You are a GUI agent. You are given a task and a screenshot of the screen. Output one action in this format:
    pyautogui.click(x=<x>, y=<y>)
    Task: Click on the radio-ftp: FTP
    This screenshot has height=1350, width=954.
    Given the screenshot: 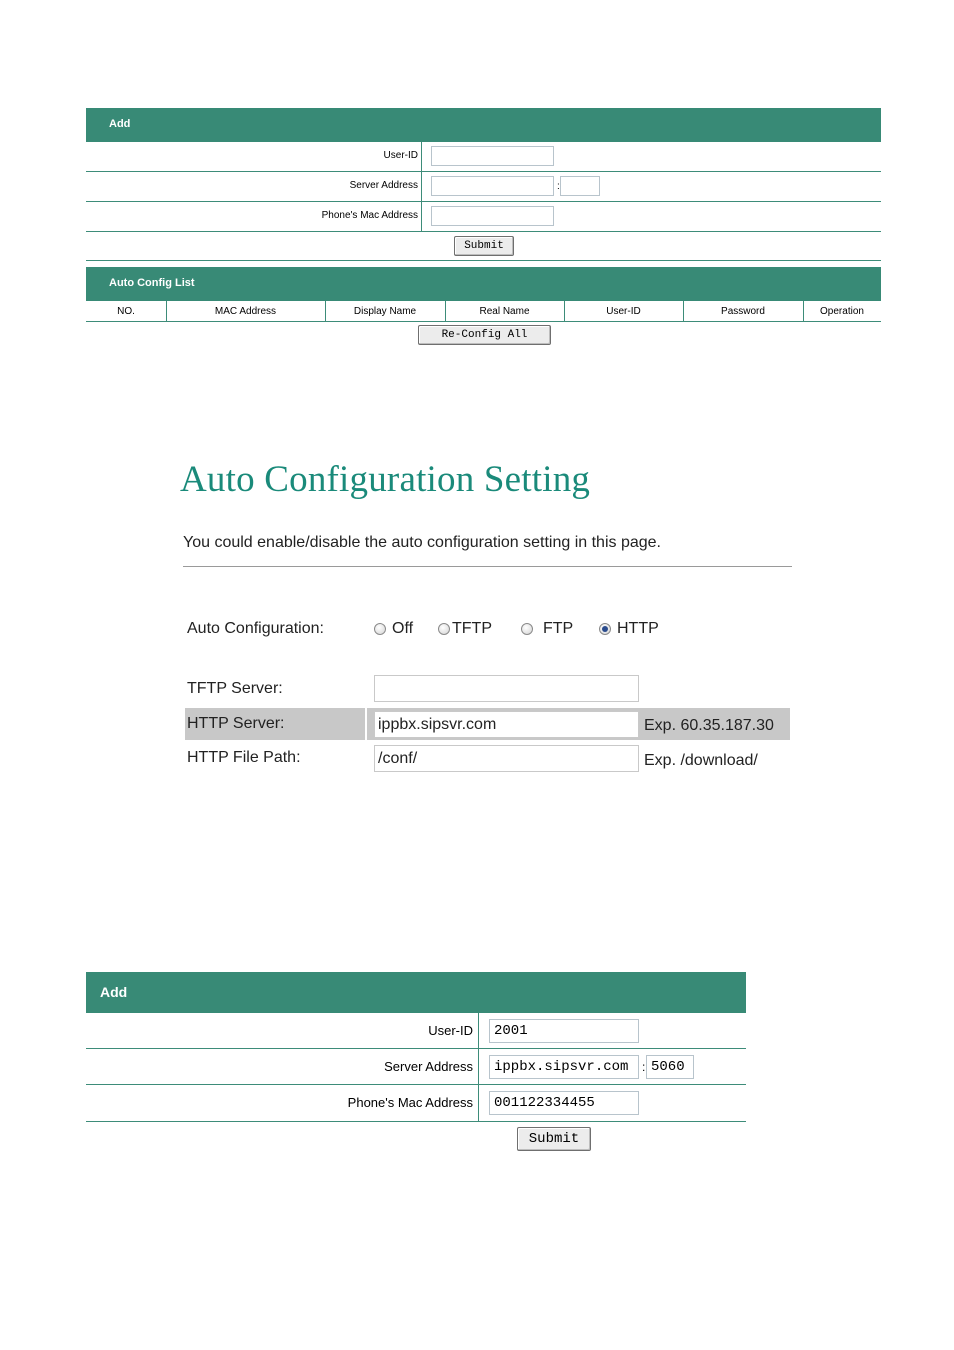 What is the action you would take?
    pyautogui.click(x=547, y=629)
    